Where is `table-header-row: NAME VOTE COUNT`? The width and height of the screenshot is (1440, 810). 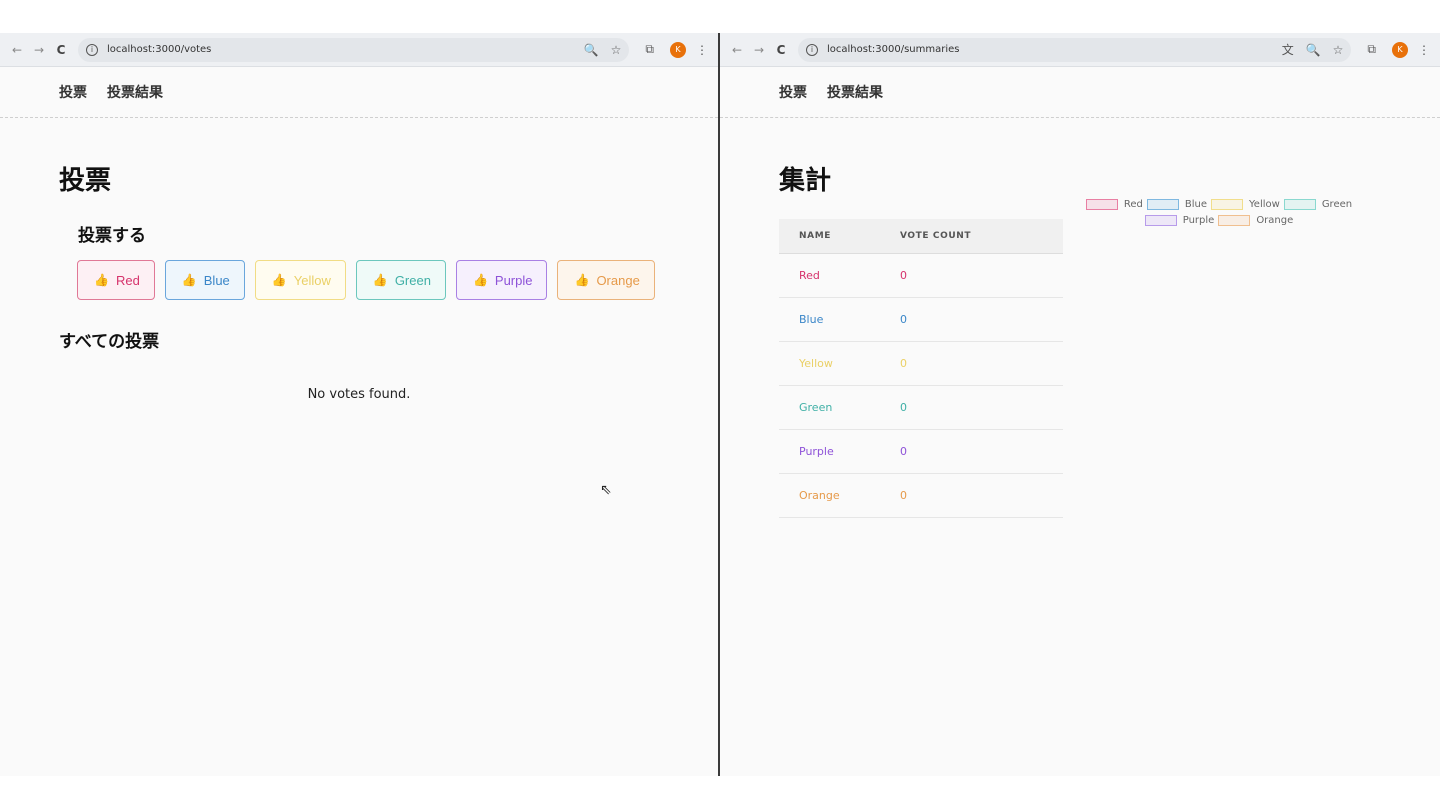
table-header-row: NAME VOTE COUNT is located at coordinates (921, 236).